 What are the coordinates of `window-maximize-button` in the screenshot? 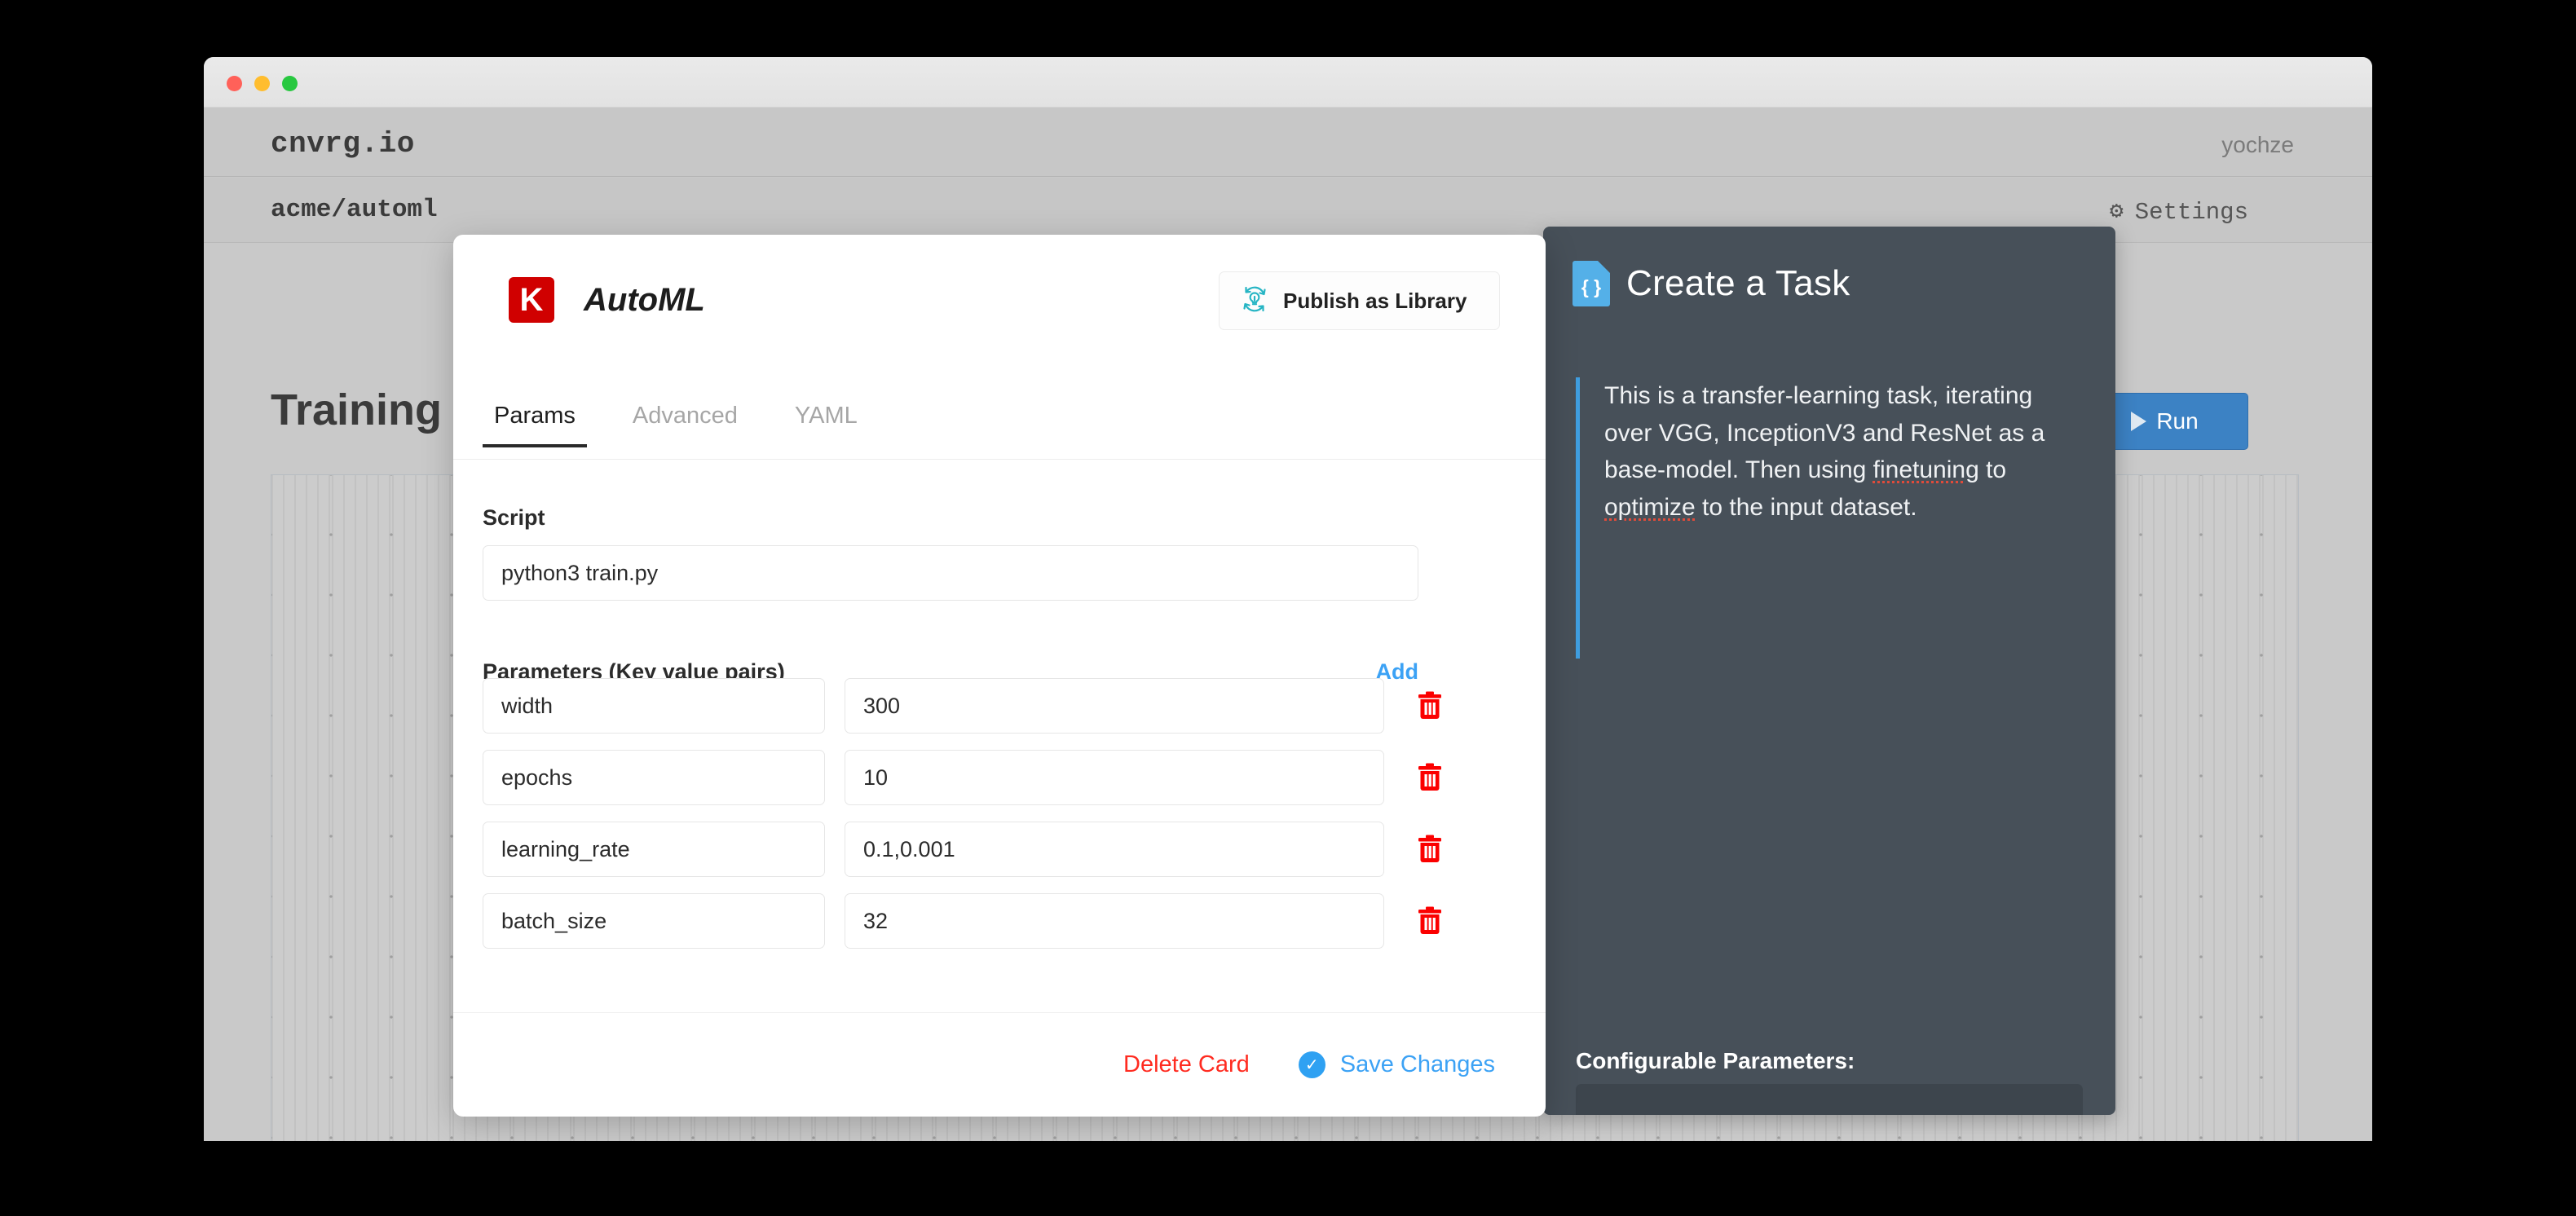 It's located at (290, 83).